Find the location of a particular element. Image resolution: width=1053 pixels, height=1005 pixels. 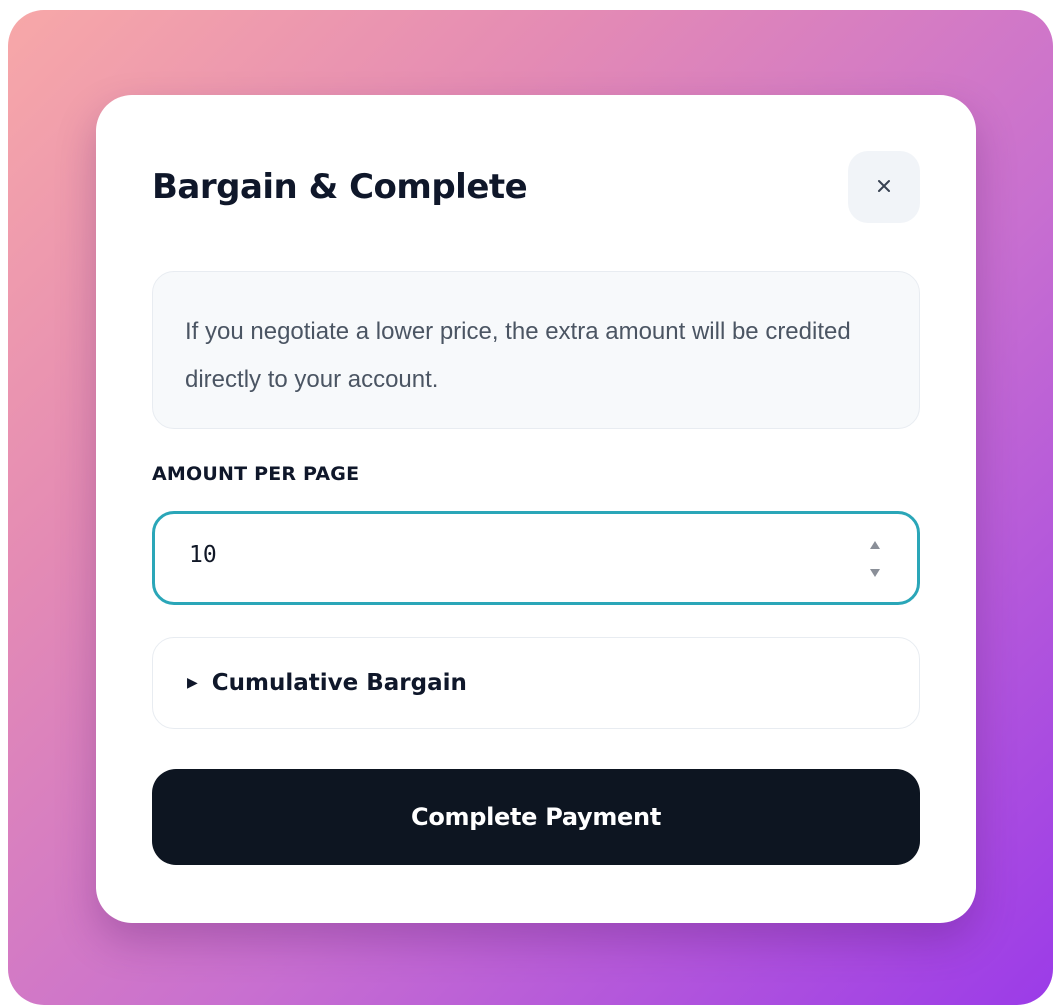

amount-per-page-input: 10 is located at coordinates (536, 558).